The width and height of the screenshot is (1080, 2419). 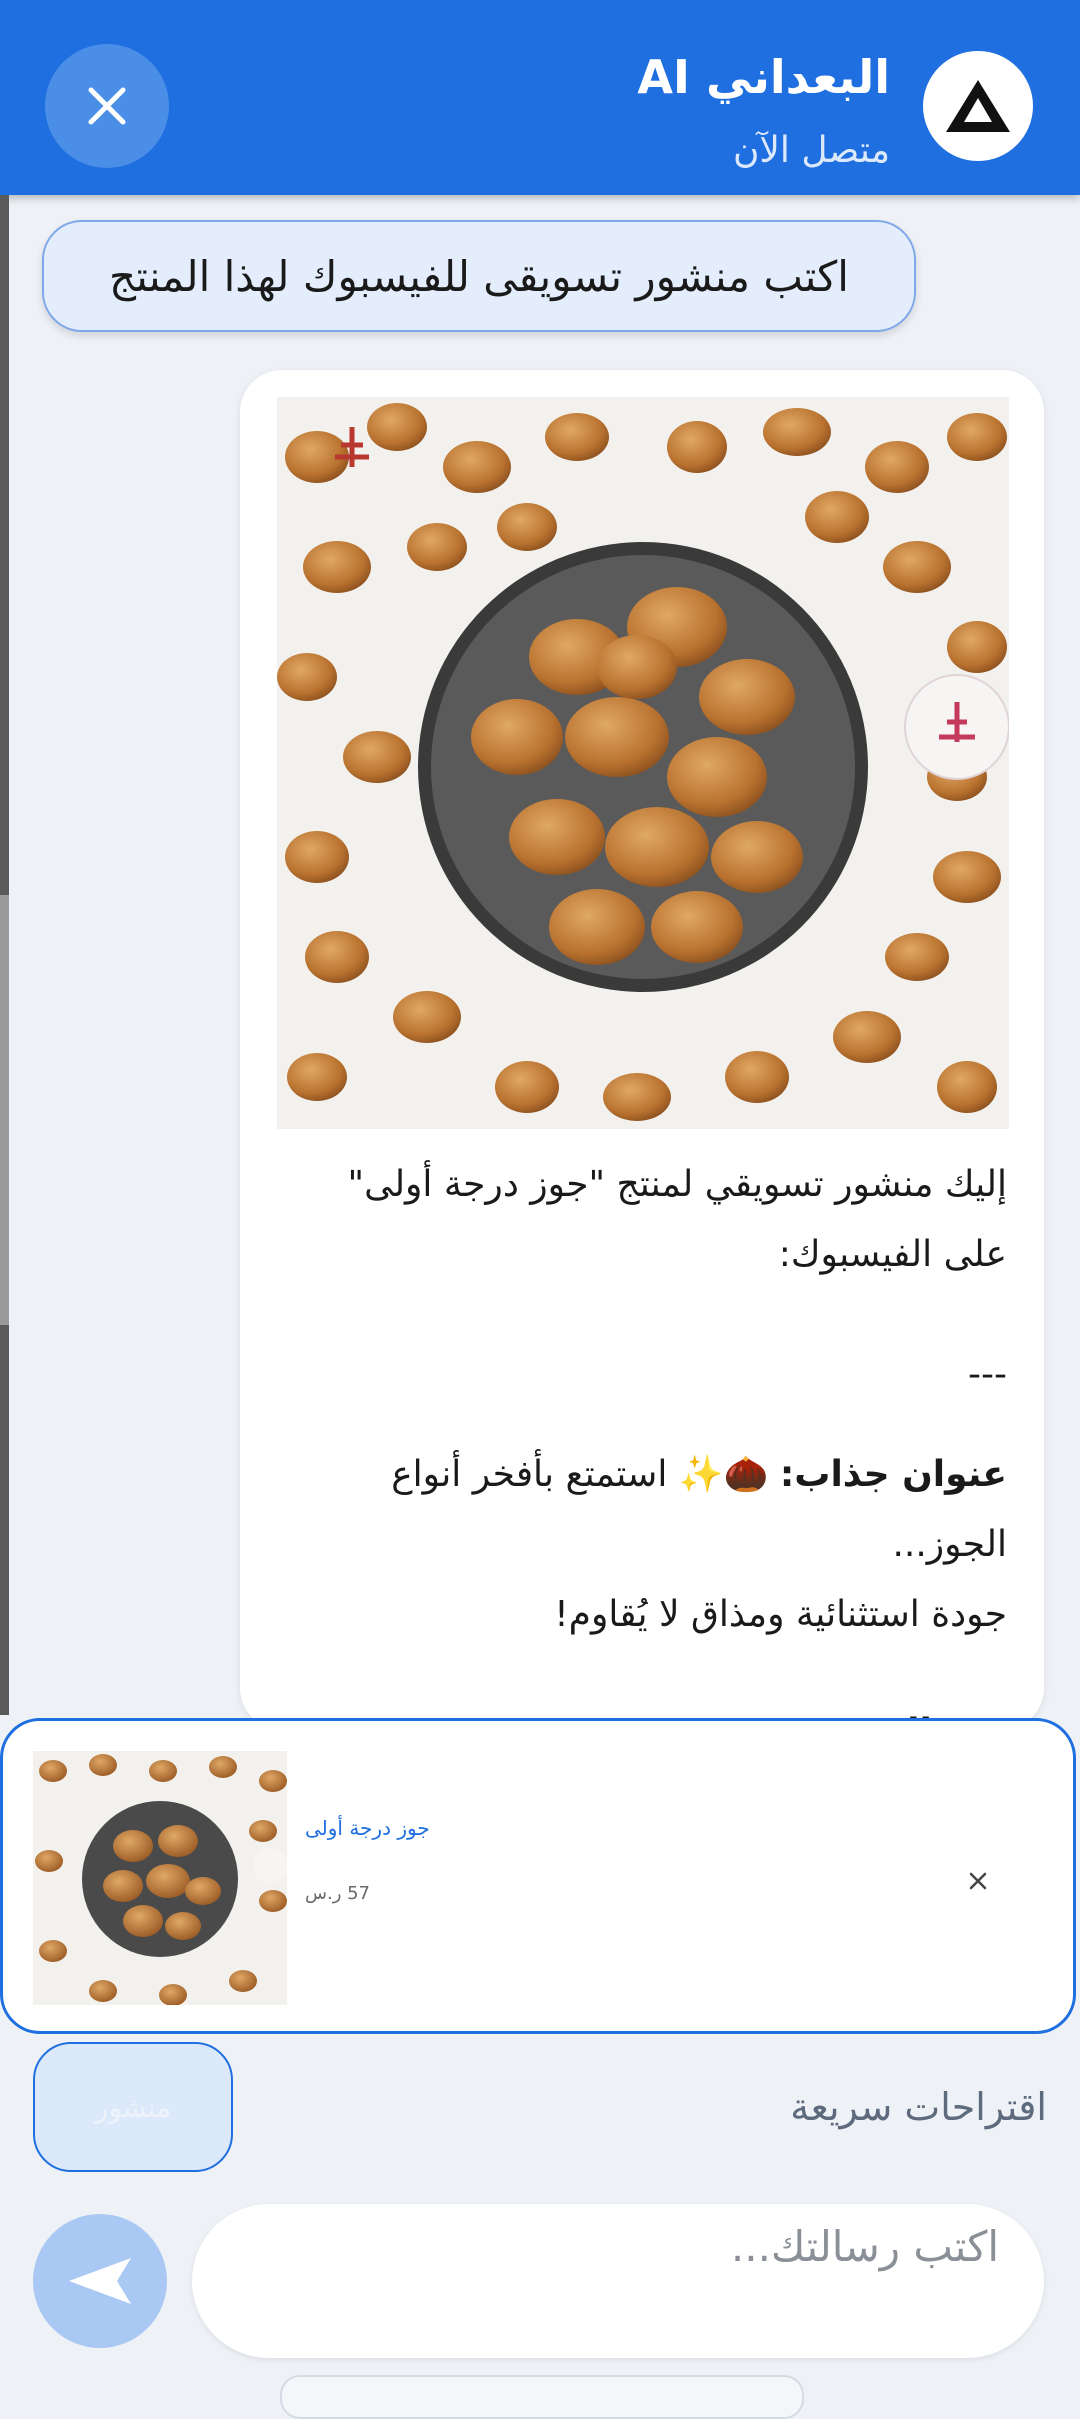 What do you see at coordinates (892, 1254) in the screenshot?
I see `bot-line-2: على الفيسبوك:` at bounding box center [892, 1254].